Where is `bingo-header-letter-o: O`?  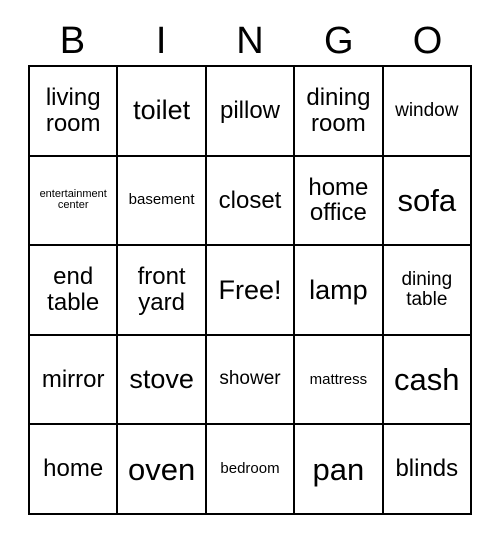
bingo-header-letter-o: O is located at coordinates (427, 40).